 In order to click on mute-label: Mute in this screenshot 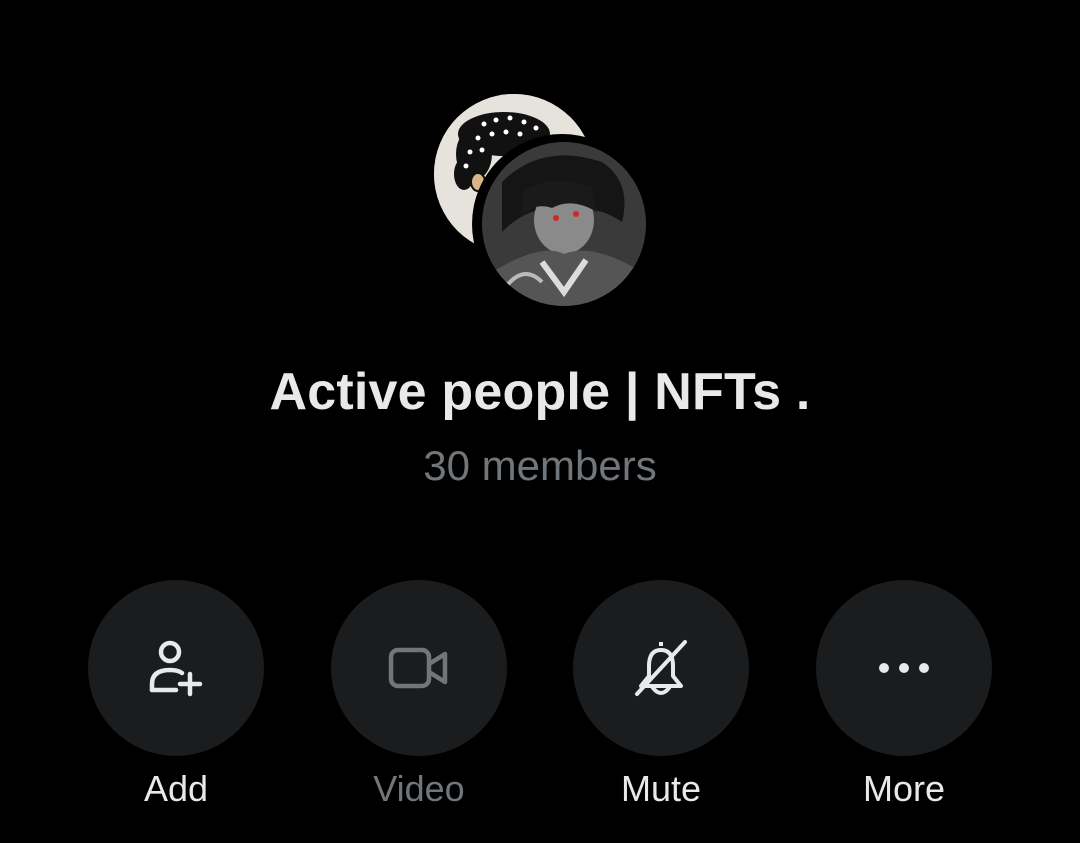, I will do `click(661, 788)`.